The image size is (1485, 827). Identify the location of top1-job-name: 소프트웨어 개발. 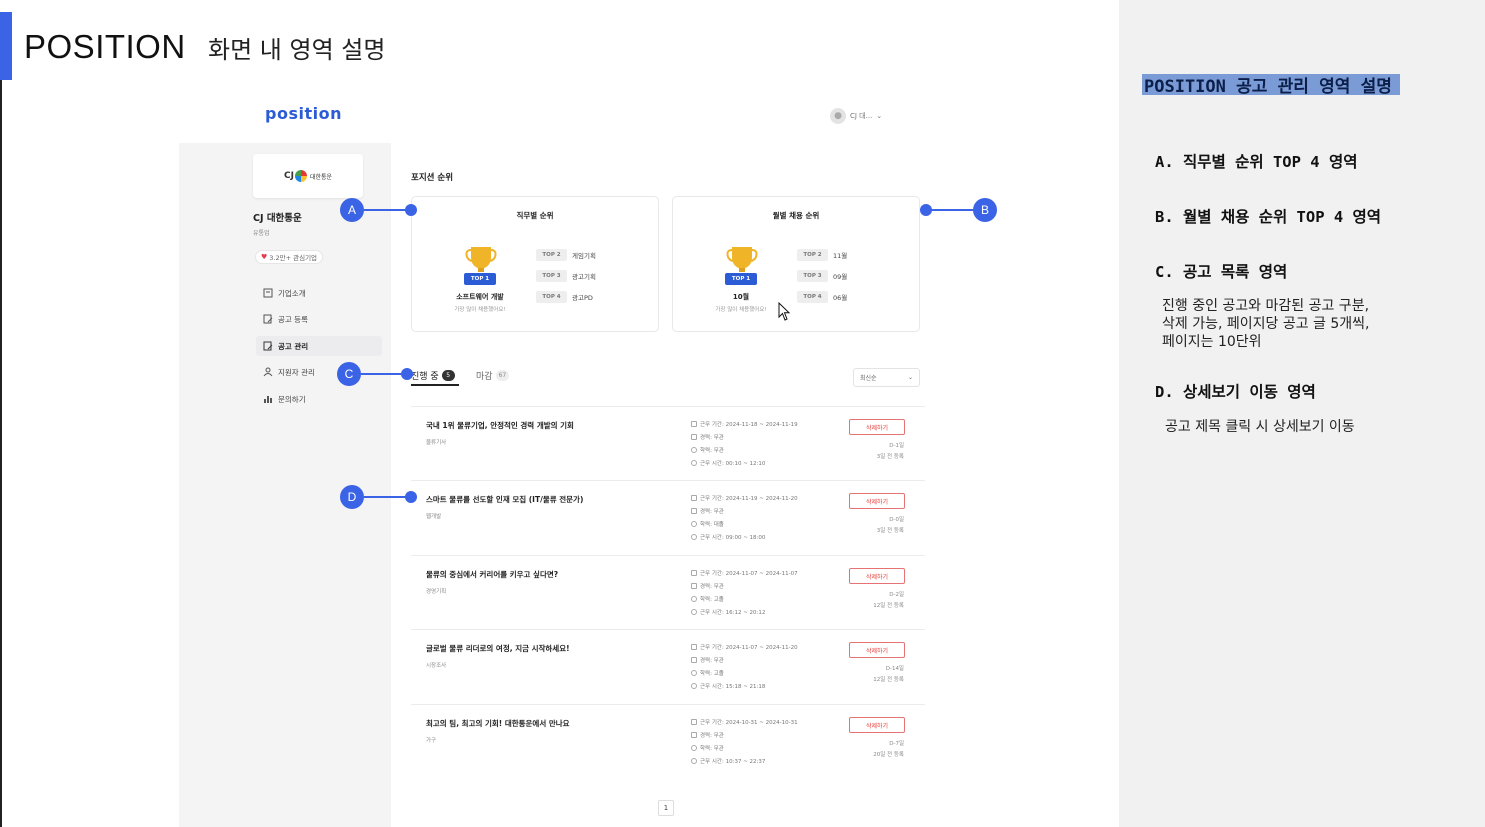
(480, 297).